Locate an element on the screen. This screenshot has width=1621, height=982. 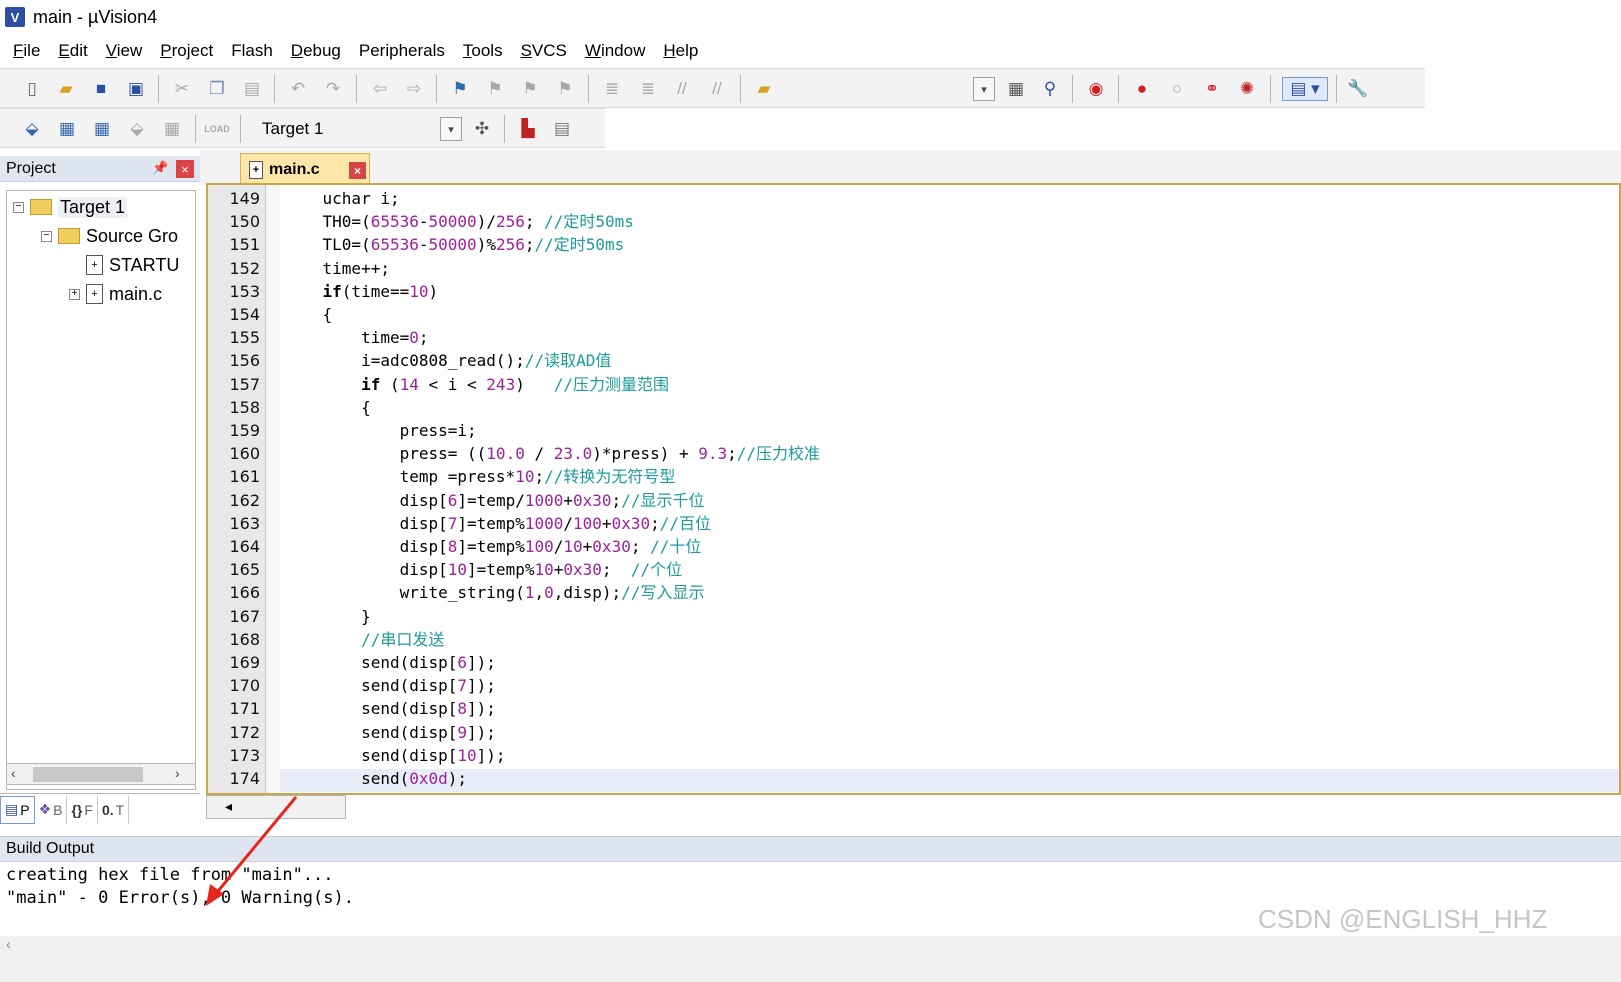
menu-window: Window is located at coordinates (615, 51).